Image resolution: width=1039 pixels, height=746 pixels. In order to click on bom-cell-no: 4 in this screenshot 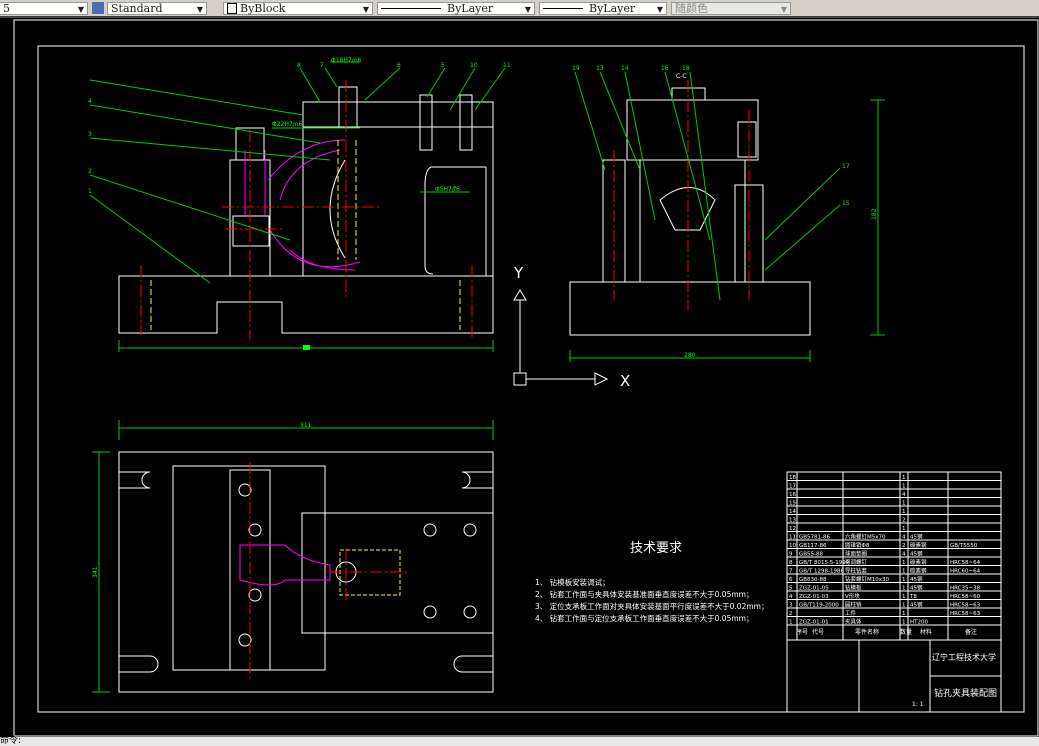, I will do `click(791, 597)`.